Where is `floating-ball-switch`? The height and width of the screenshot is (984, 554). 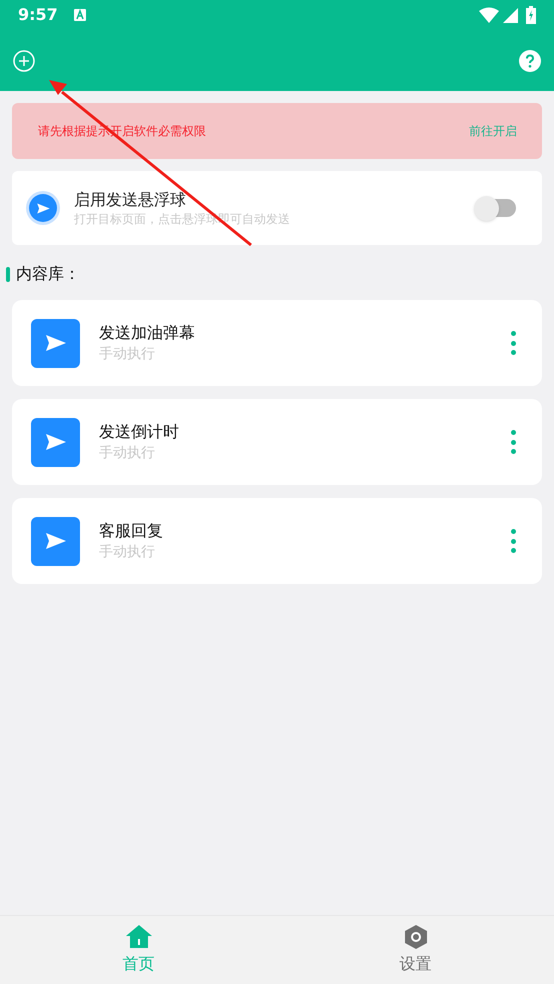
floating-ball-switch is located at coordinates (495, 208).